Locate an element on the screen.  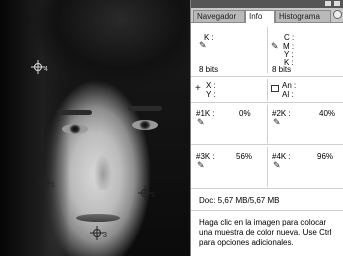
minimize-icon is located at coordinates (328, 3).